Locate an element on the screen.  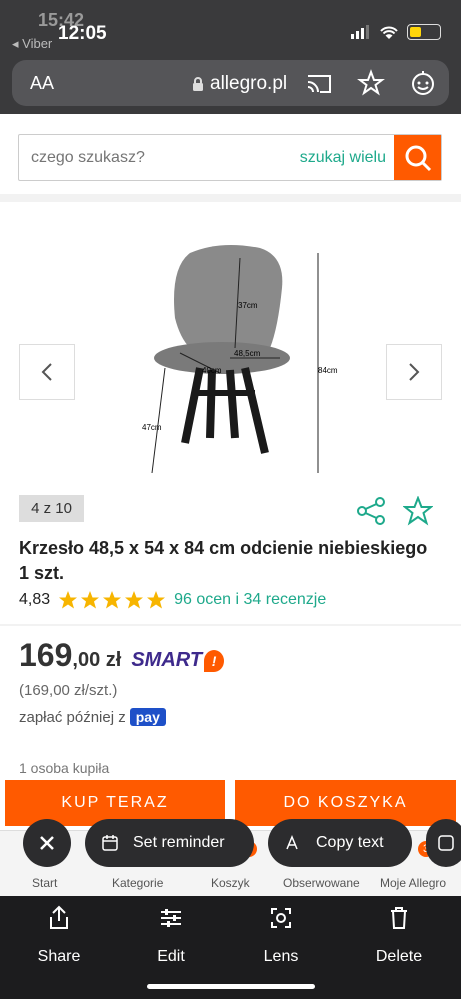
chevron-left-icon is located at coordinates (46, 372).